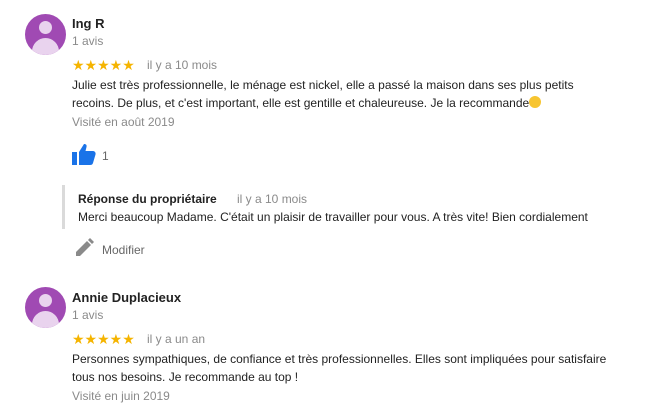  Describe the element at coordinates (88, 23) in the screenshot. I see `reviewer-name: Ing R` at that location.